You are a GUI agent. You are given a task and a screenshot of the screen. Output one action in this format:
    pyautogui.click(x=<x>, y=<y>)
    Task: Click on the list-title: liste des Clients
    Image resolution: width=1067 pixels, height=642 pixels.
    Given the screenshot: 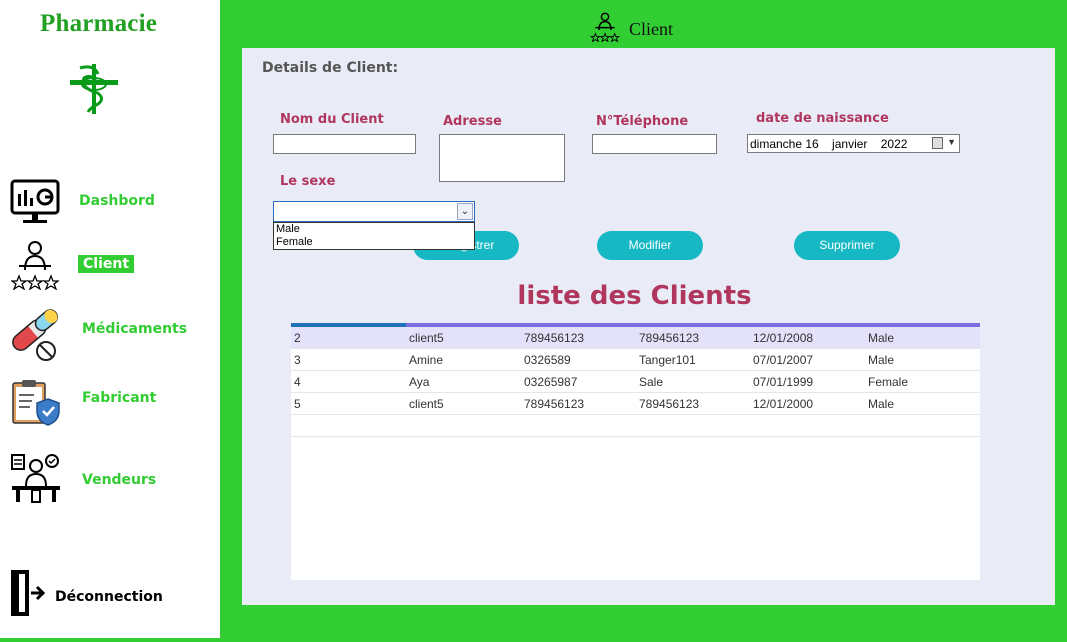 What is the action you would take?
    pyautogui.click(x=634, y=296)
    